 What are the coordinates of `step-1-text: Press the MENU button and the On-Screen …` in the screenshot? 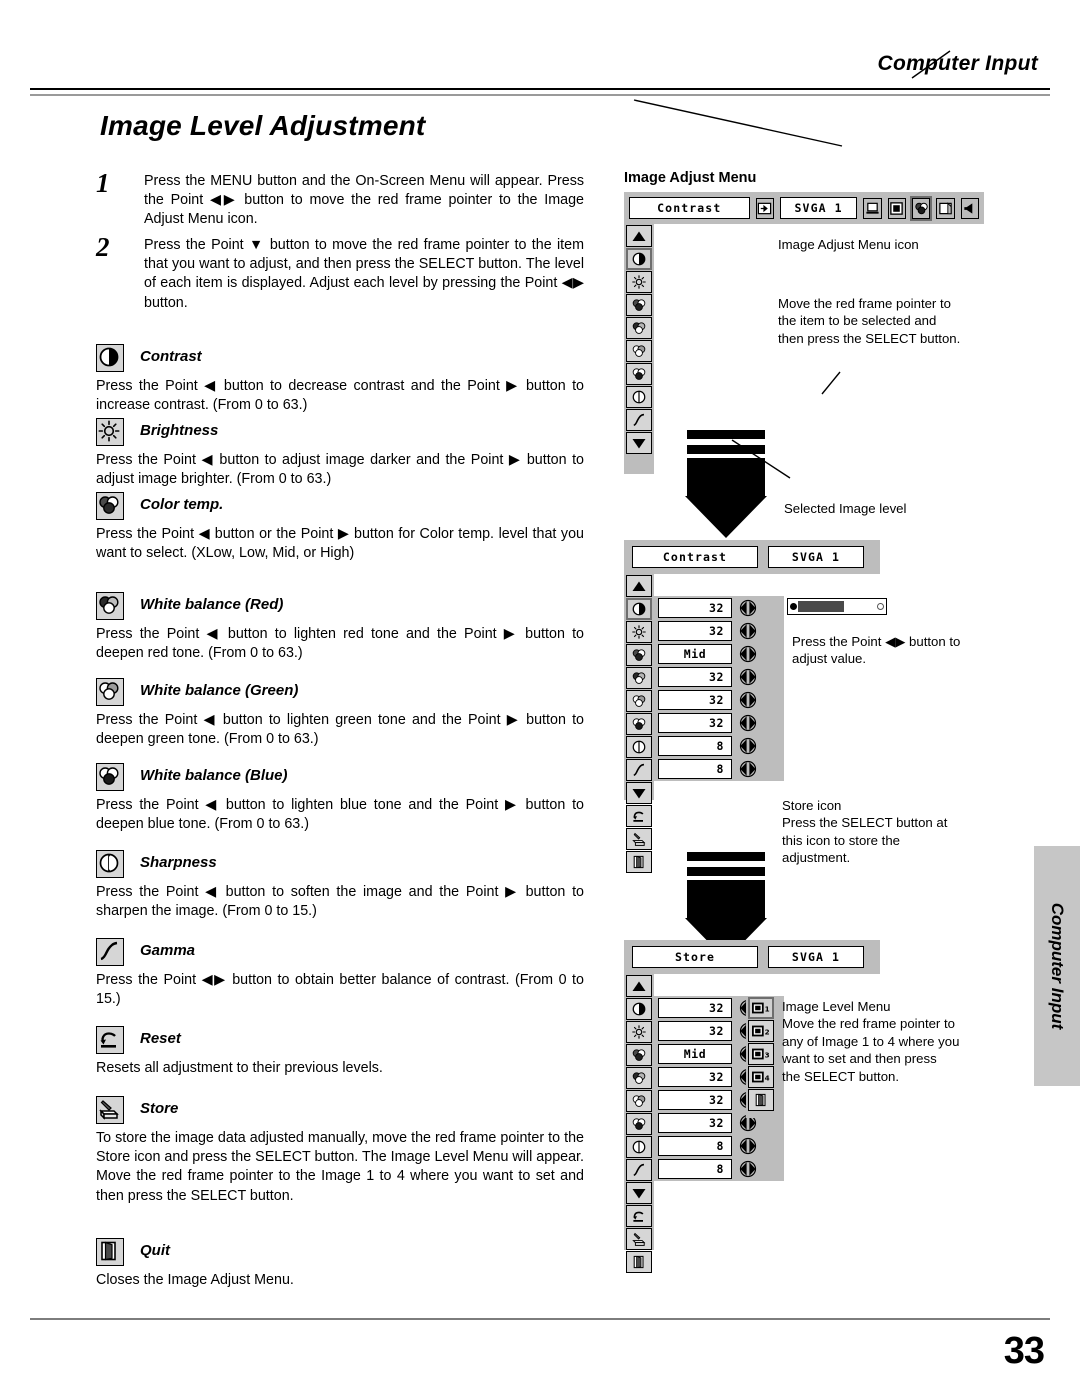 It's located at (364, 200).